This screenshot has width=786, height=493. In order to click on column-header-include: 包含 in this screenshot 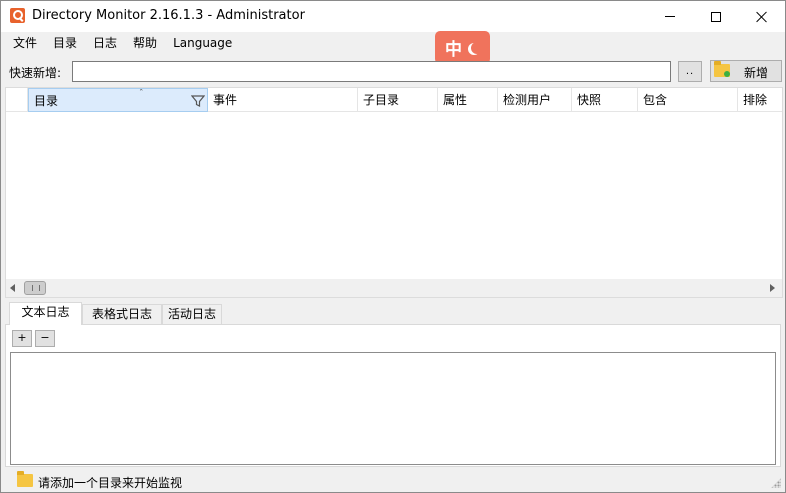, I will do `click(688, 100)`.